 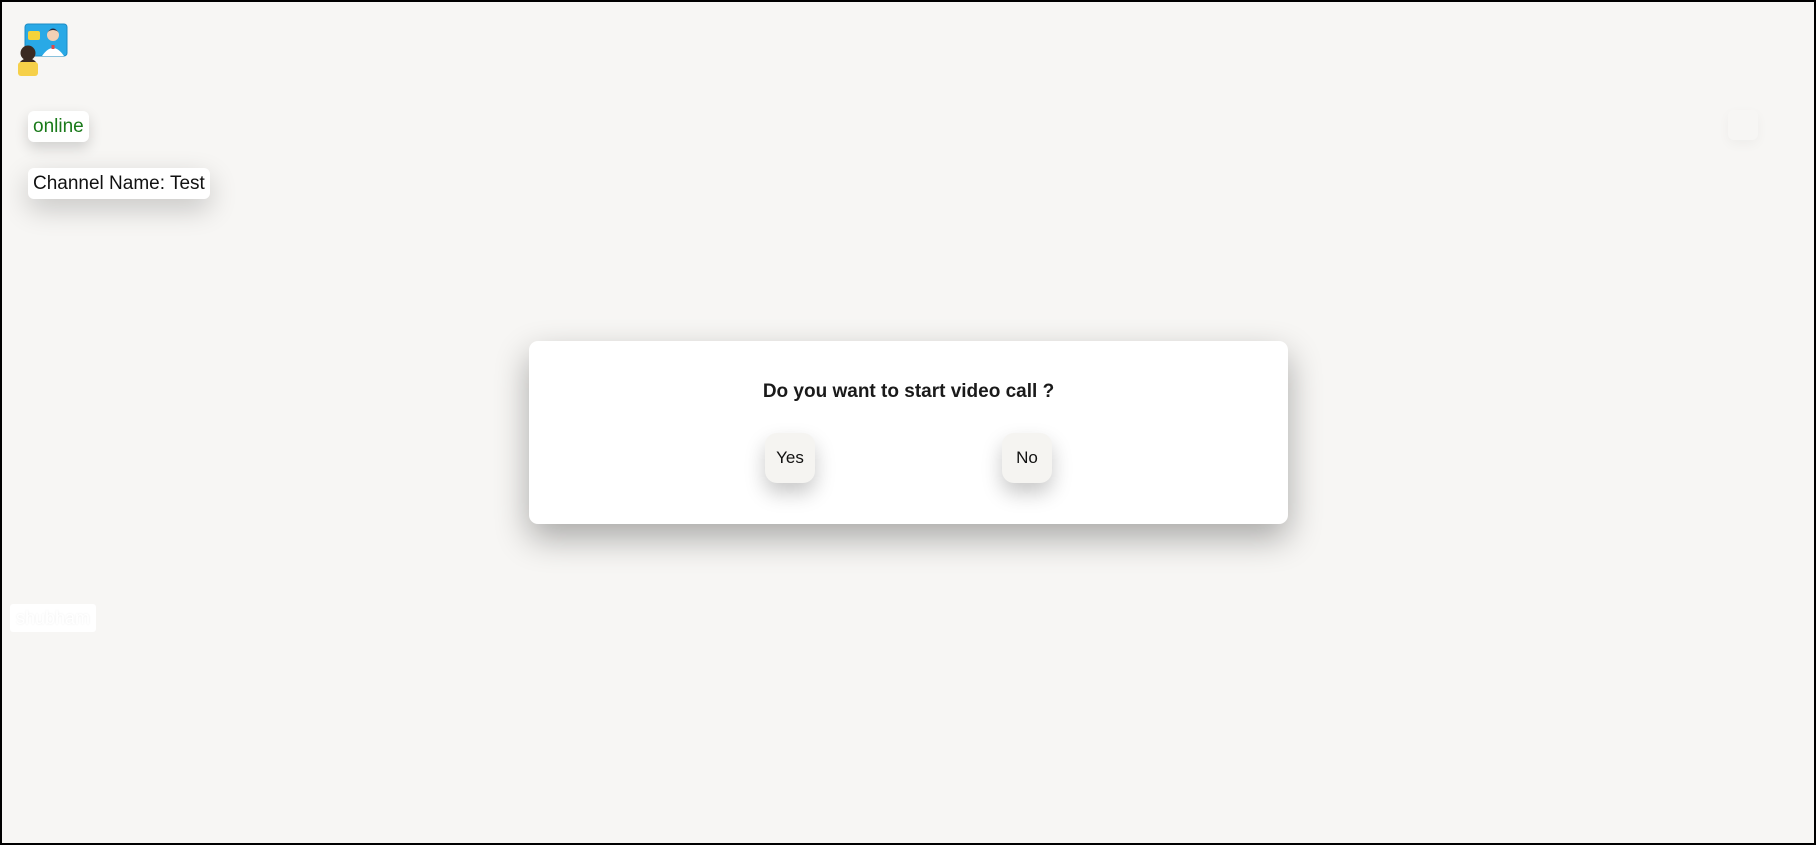 What do you see at coordinates (1027, 458) in the screenshot?
I see `no-button: No` at bounding box center [1027, 458].